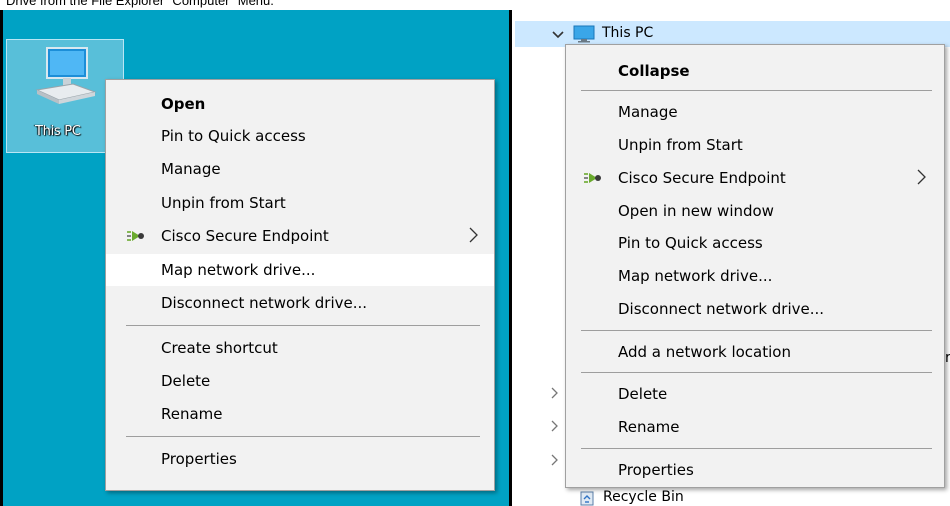 The width and height of the screenshot is (950, 506). Describe the element at coordinates (300, 104) in the screenshot. I see `menu-item-open: Open` at that location.